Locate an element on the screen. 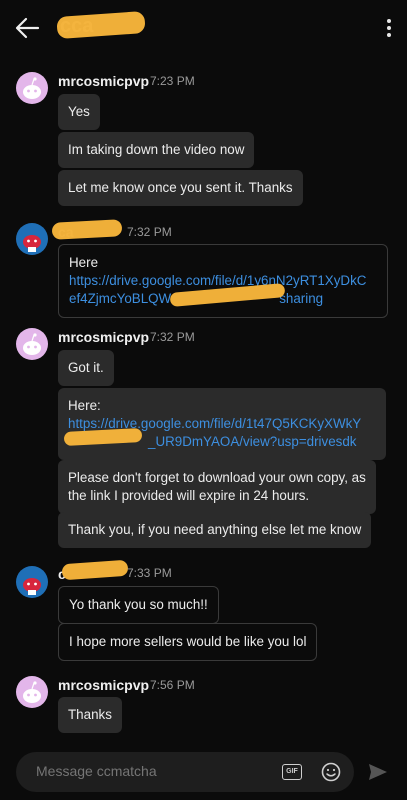 This screenshot has width=407, height=800. timestamp: 7:33 PM is located at coordinates (149, 573).